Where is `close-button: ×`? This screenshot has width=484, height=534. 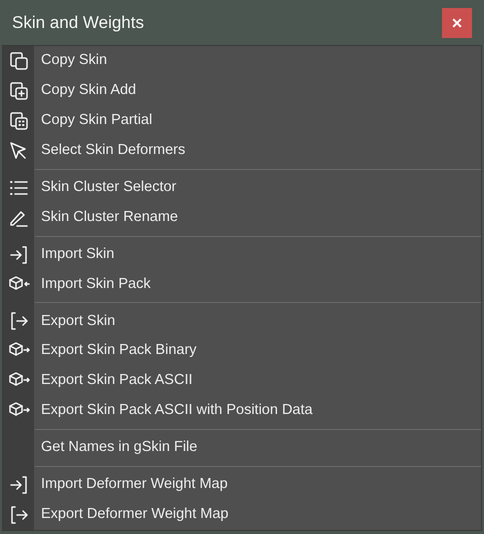 close-button: × is located at coordinates (457, 23).